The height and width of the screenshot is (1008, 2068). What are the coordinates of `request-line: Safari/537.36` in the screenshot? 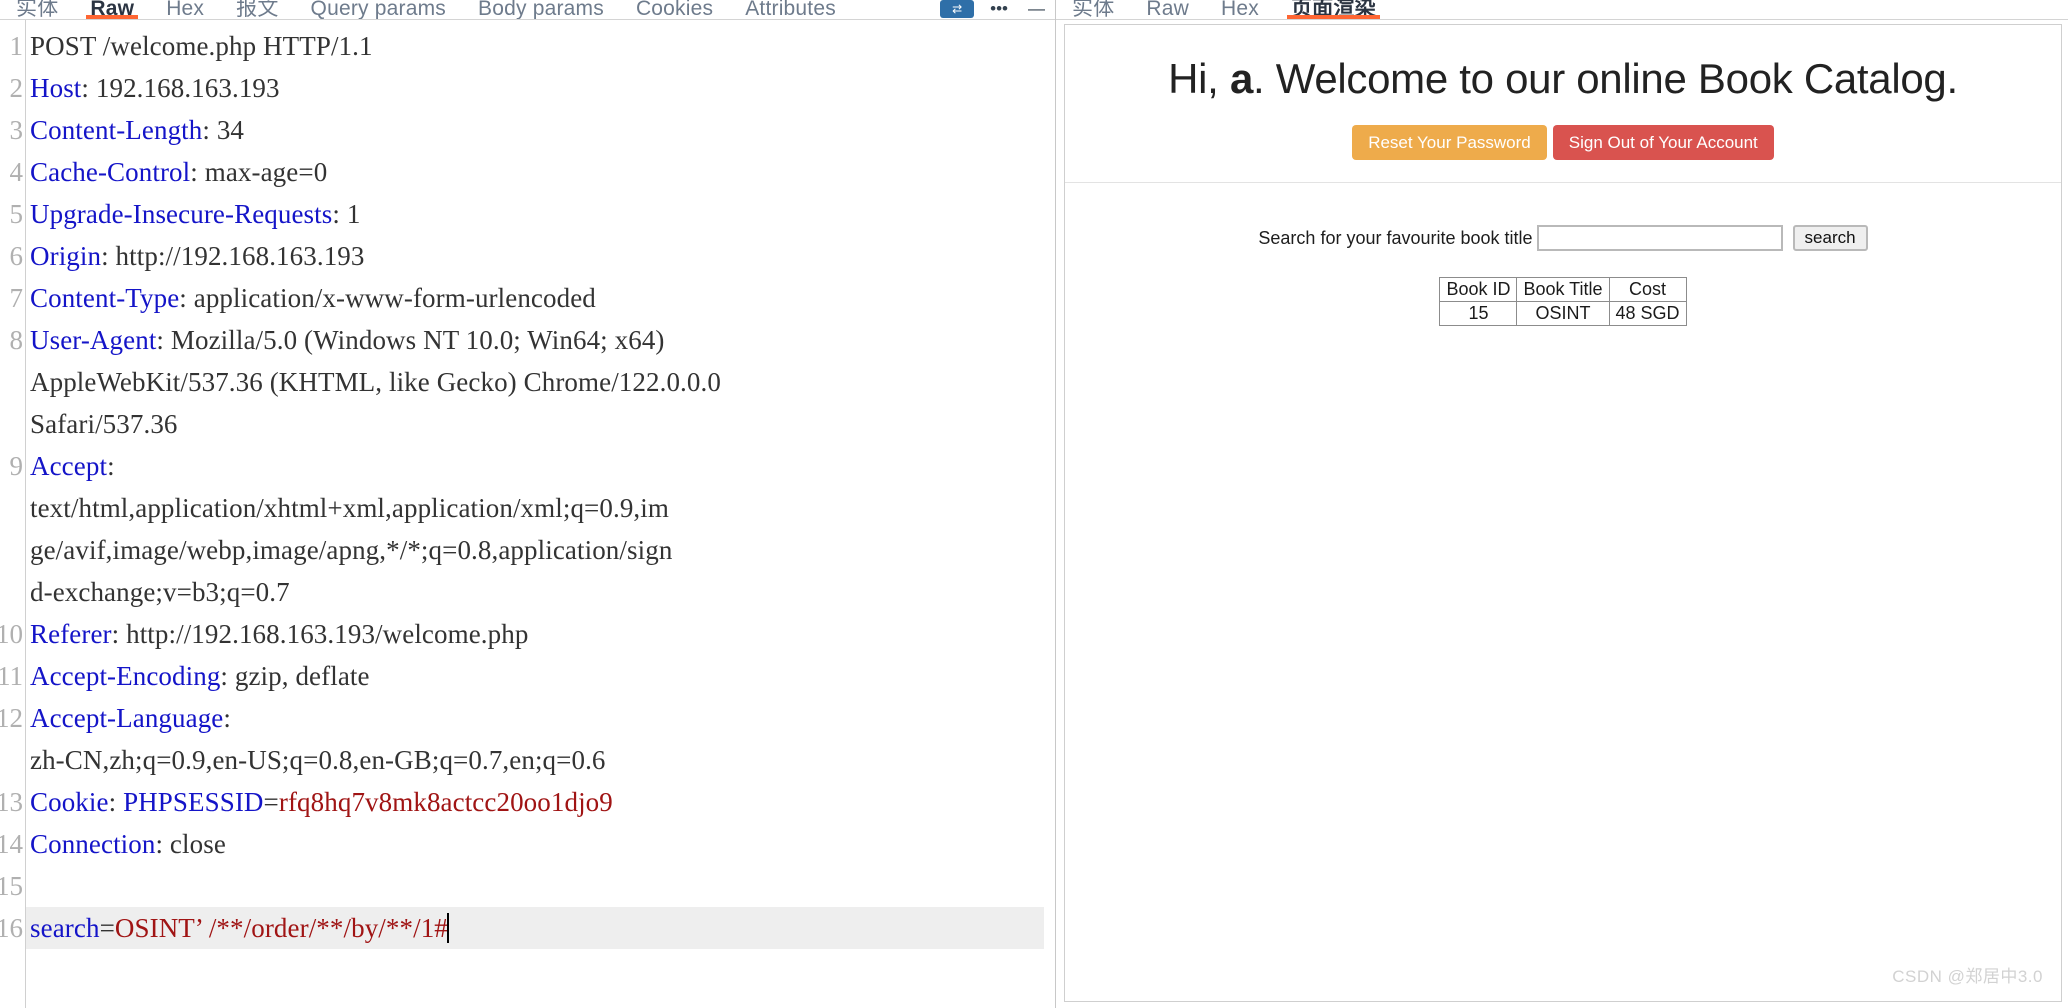 It's located at (540, 424).